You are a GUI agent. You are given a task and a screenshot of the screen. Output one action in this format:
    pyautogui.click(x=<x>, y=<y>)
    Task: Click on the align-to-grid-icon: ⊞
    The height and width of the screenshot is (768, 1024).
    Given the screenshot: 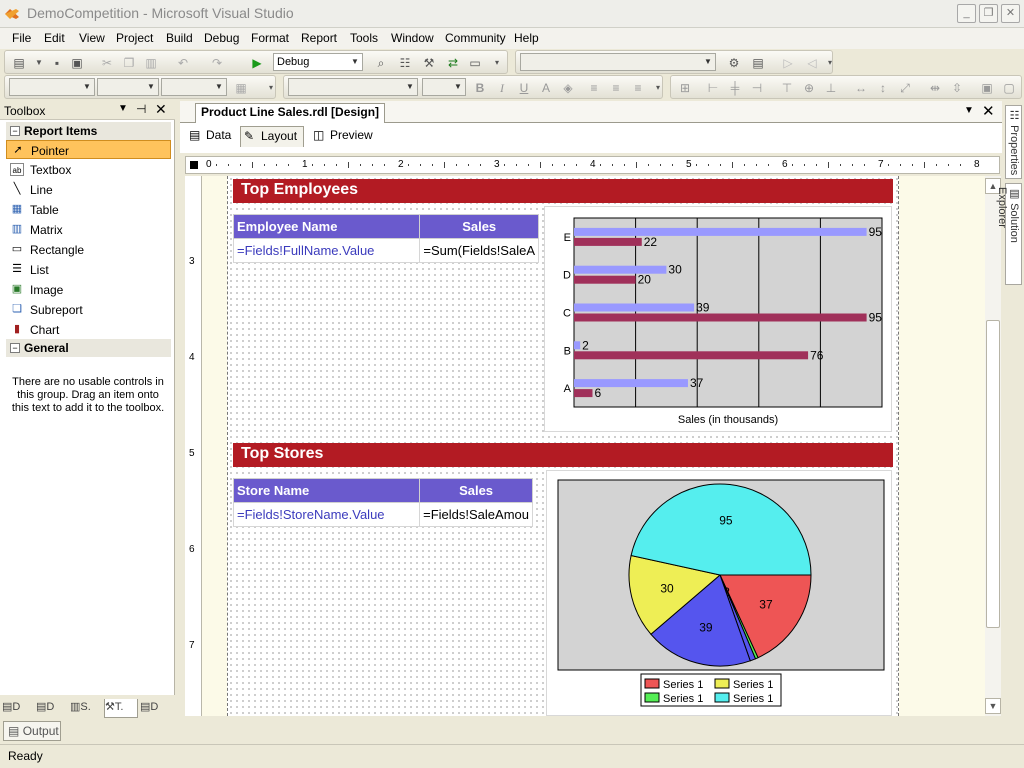 What is the action you would take?
    pyautogui.click(x=685, y=88)
    